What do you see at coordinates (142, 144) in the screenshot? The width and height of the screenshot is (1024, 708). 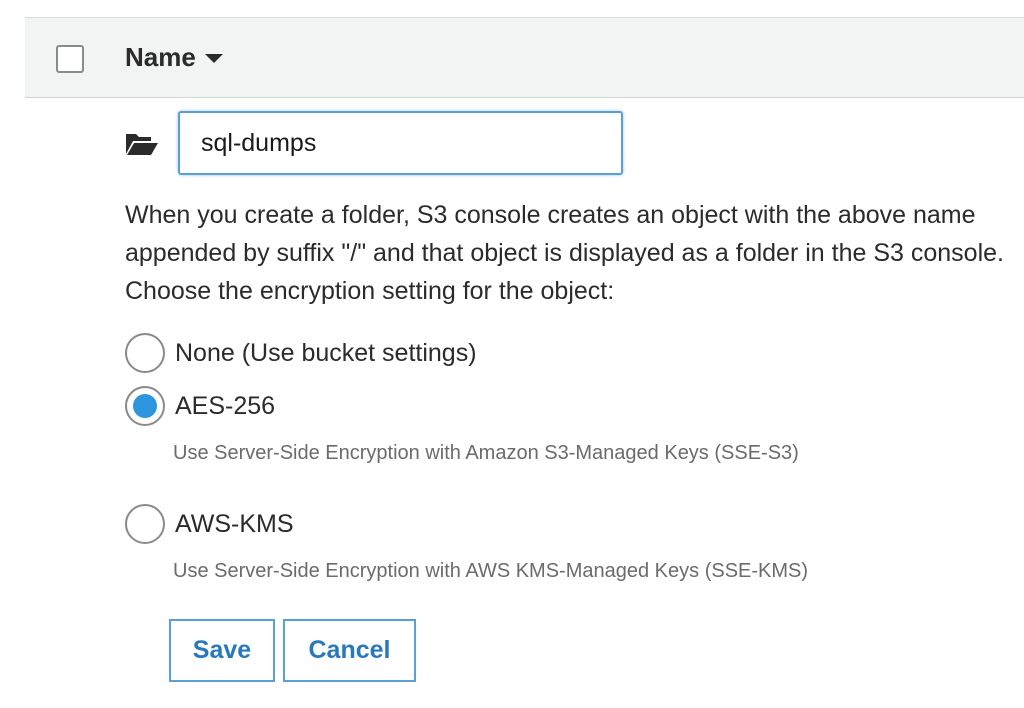 I see `folder-open-icon` at bounding box center [142, 144].